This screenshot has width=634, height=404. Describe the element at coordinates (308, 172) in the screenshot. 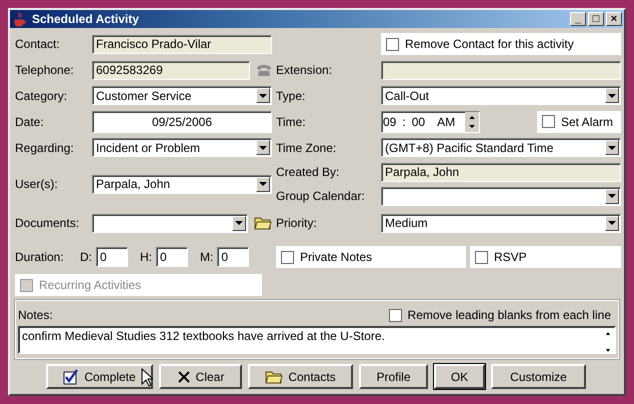

I see `field-label: Created By:` at that location.